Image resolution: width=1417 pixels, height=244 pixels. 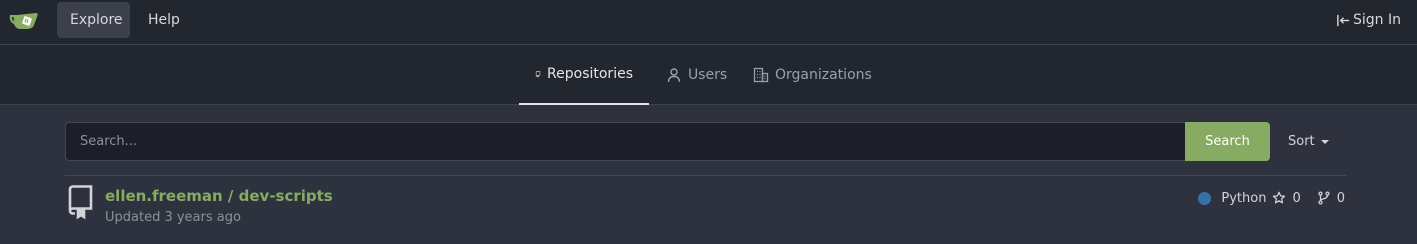 I want to click on star-icon, so click(x=1279, y=197).